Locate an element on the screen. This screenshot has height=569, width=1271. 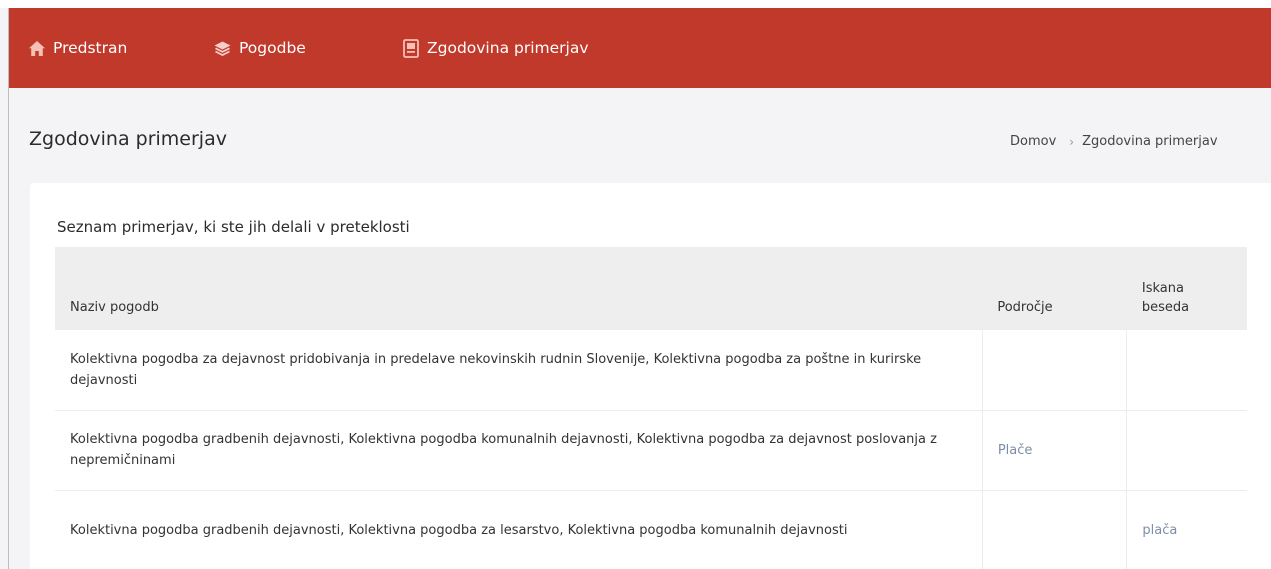
nav-contracts-label: Pogodbe is located at coordinates (272, 48).